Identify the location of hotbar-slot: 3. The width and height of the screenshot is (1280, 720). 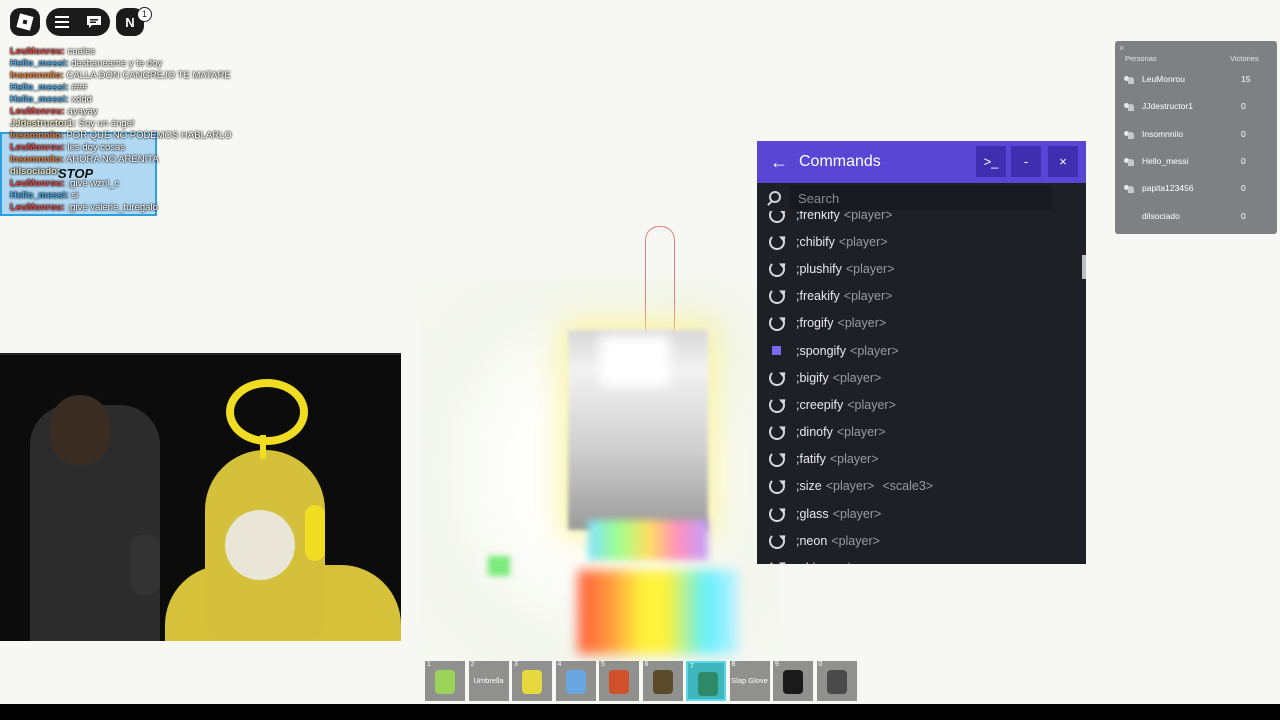
(532, 681).